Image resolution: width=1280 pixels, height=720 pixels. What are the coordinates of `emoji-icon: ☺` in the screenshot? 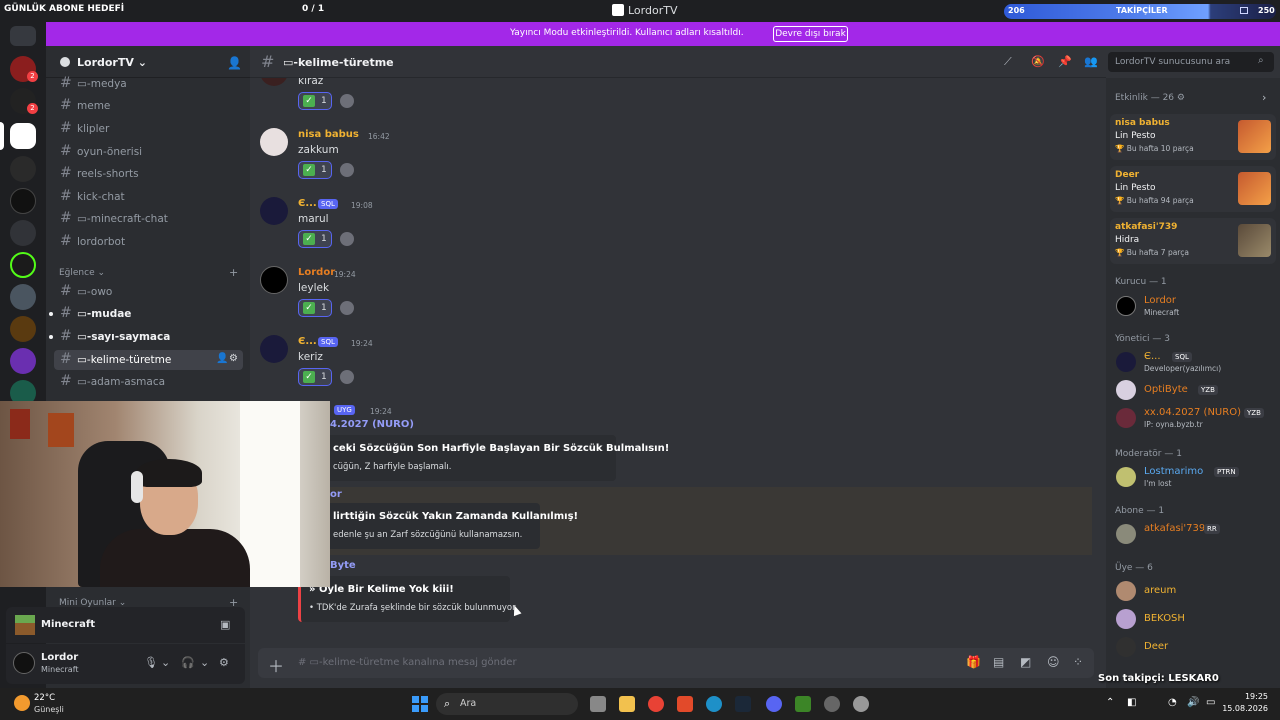 It's located at (1053, 662).